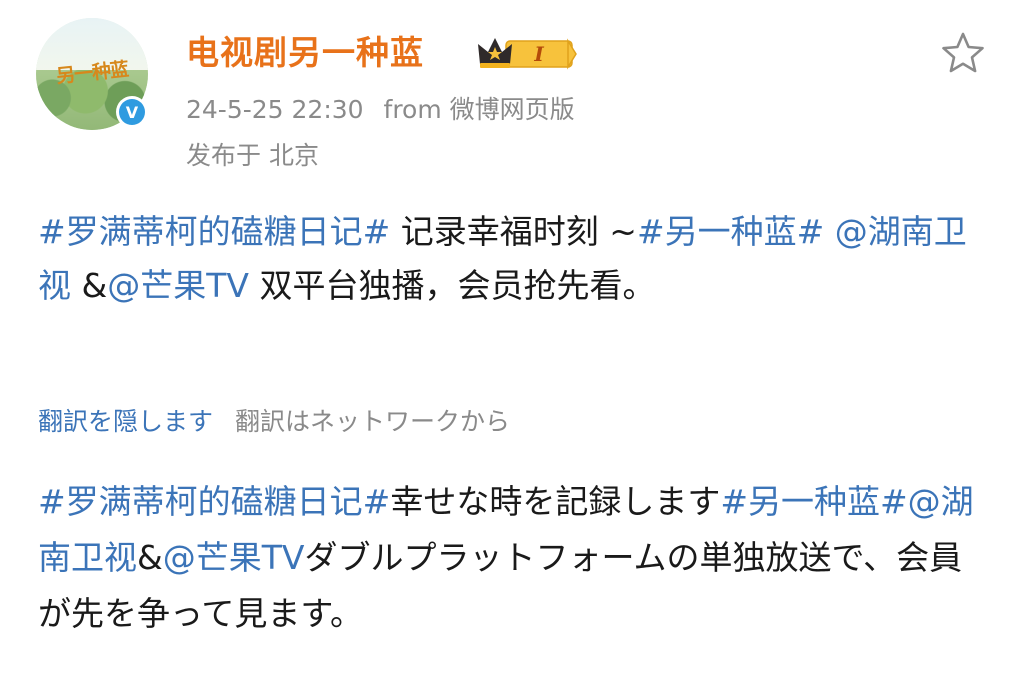 This screenshot has height=691, width=1024. What do you see at coordinates (963, 53) in the screenshot?
I see `star-outline-icon` at bounding box center [963, 53].